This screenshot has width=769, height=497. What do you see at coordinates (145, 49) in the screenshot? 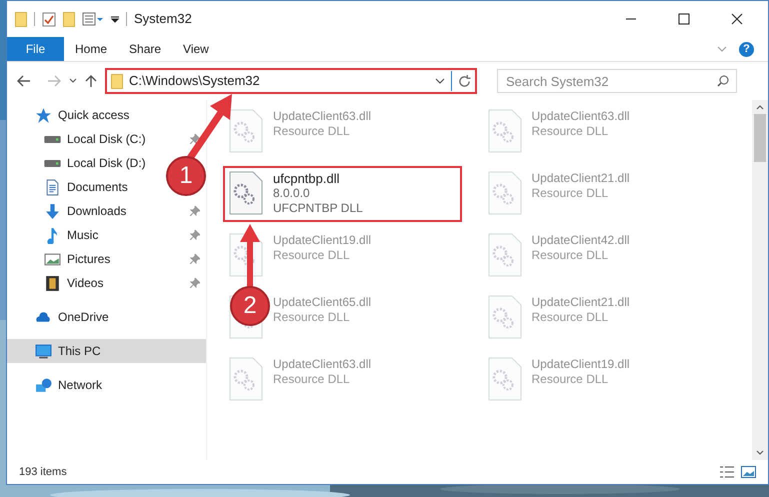
I see `ribbon-tab: Share` at bounding box center [145, 49].